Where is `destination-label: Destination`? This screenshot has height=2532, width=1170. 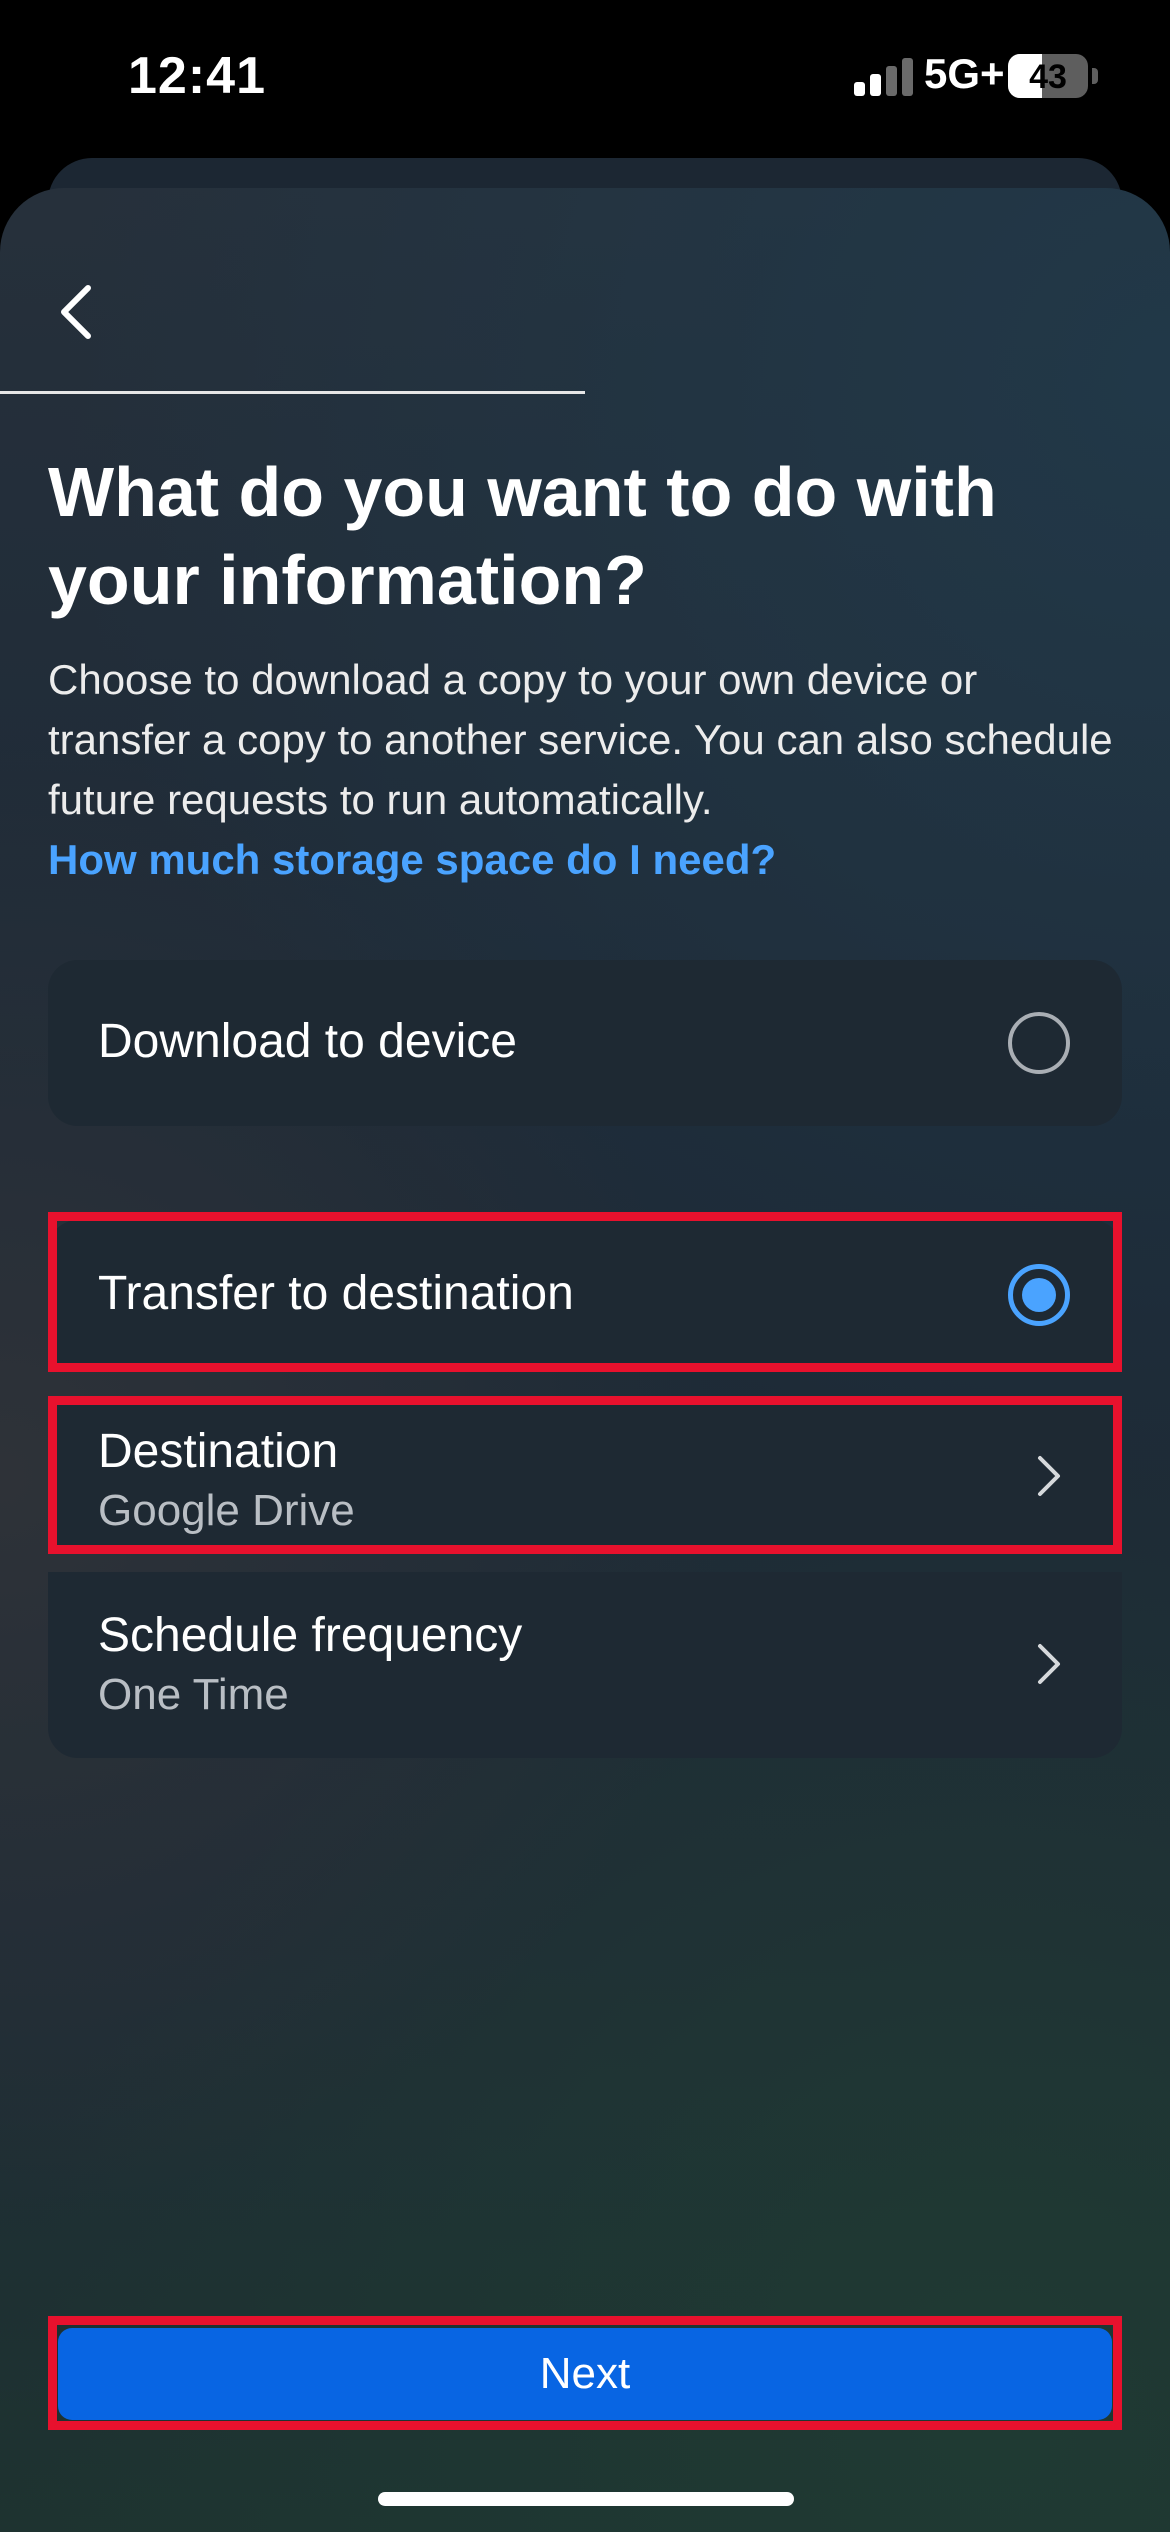 destination-label: Destination is located at coordinates (218, 1451).